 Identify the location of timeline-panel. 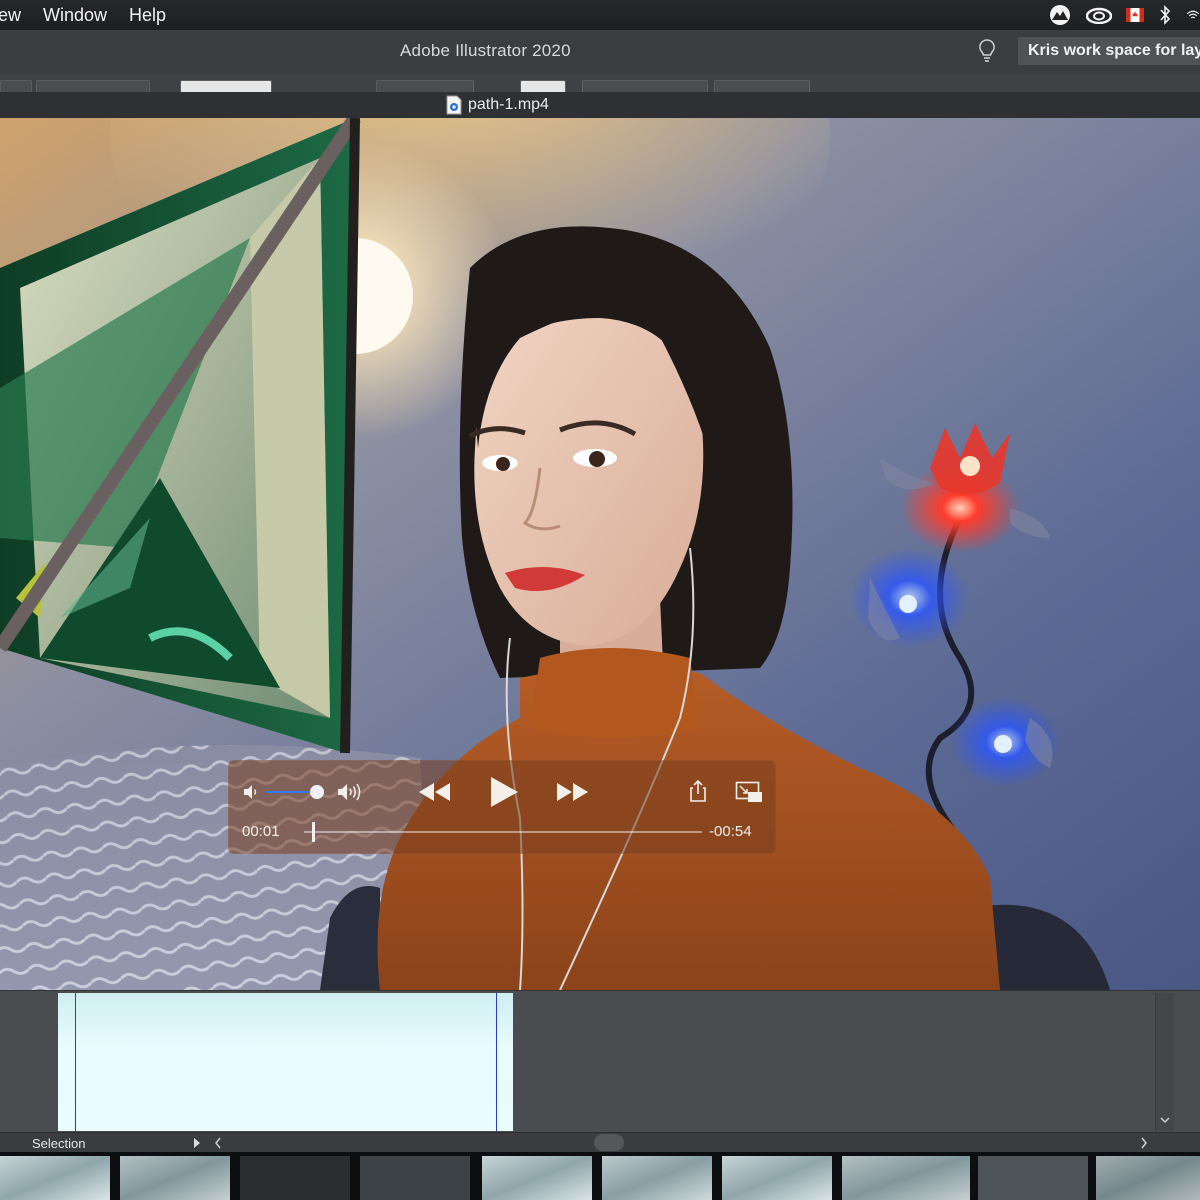
(600, 1061).